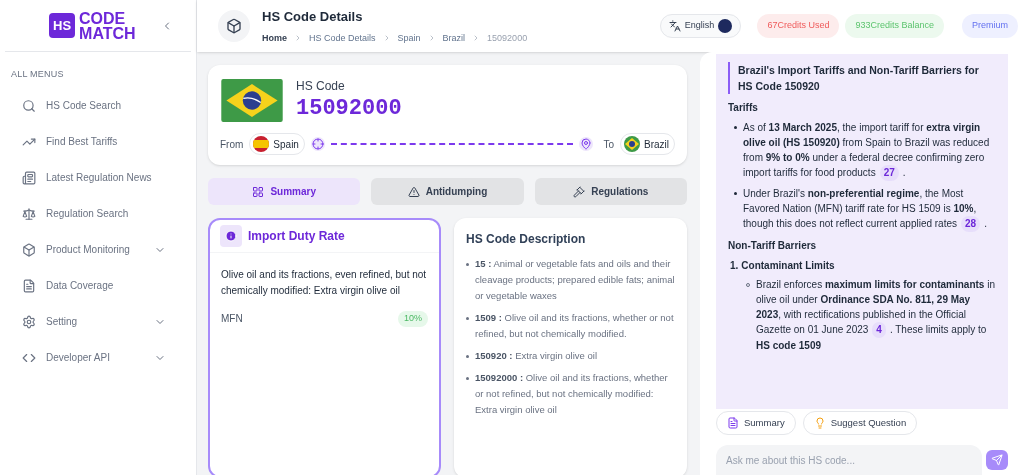 The image size is (1024, 475). I want to click on description-entry: 1509 : Olive oil and its fractions, whether or not refined, but not chemically modified., so click(575, 326).